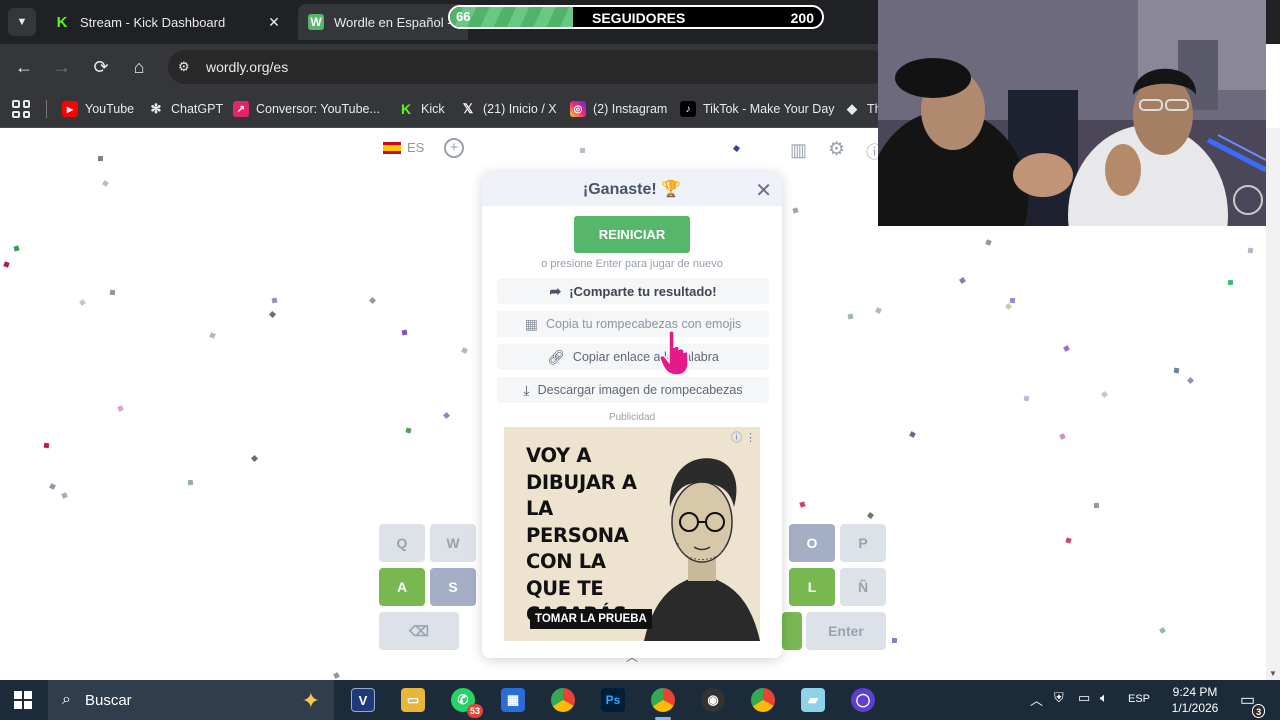  I want to click on tab-search-button: ▼, so click(22, 22).